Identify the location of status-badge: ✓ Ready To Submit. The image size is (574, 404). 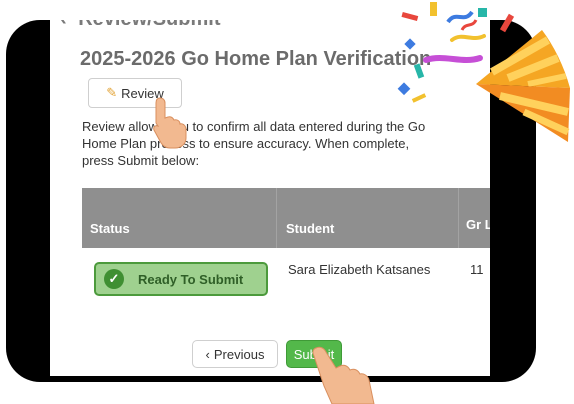
(181, 279).